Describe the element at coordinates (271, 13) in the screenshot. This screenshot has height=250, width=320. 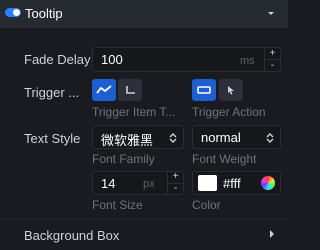
I see `chevron-down-icon` at that location.